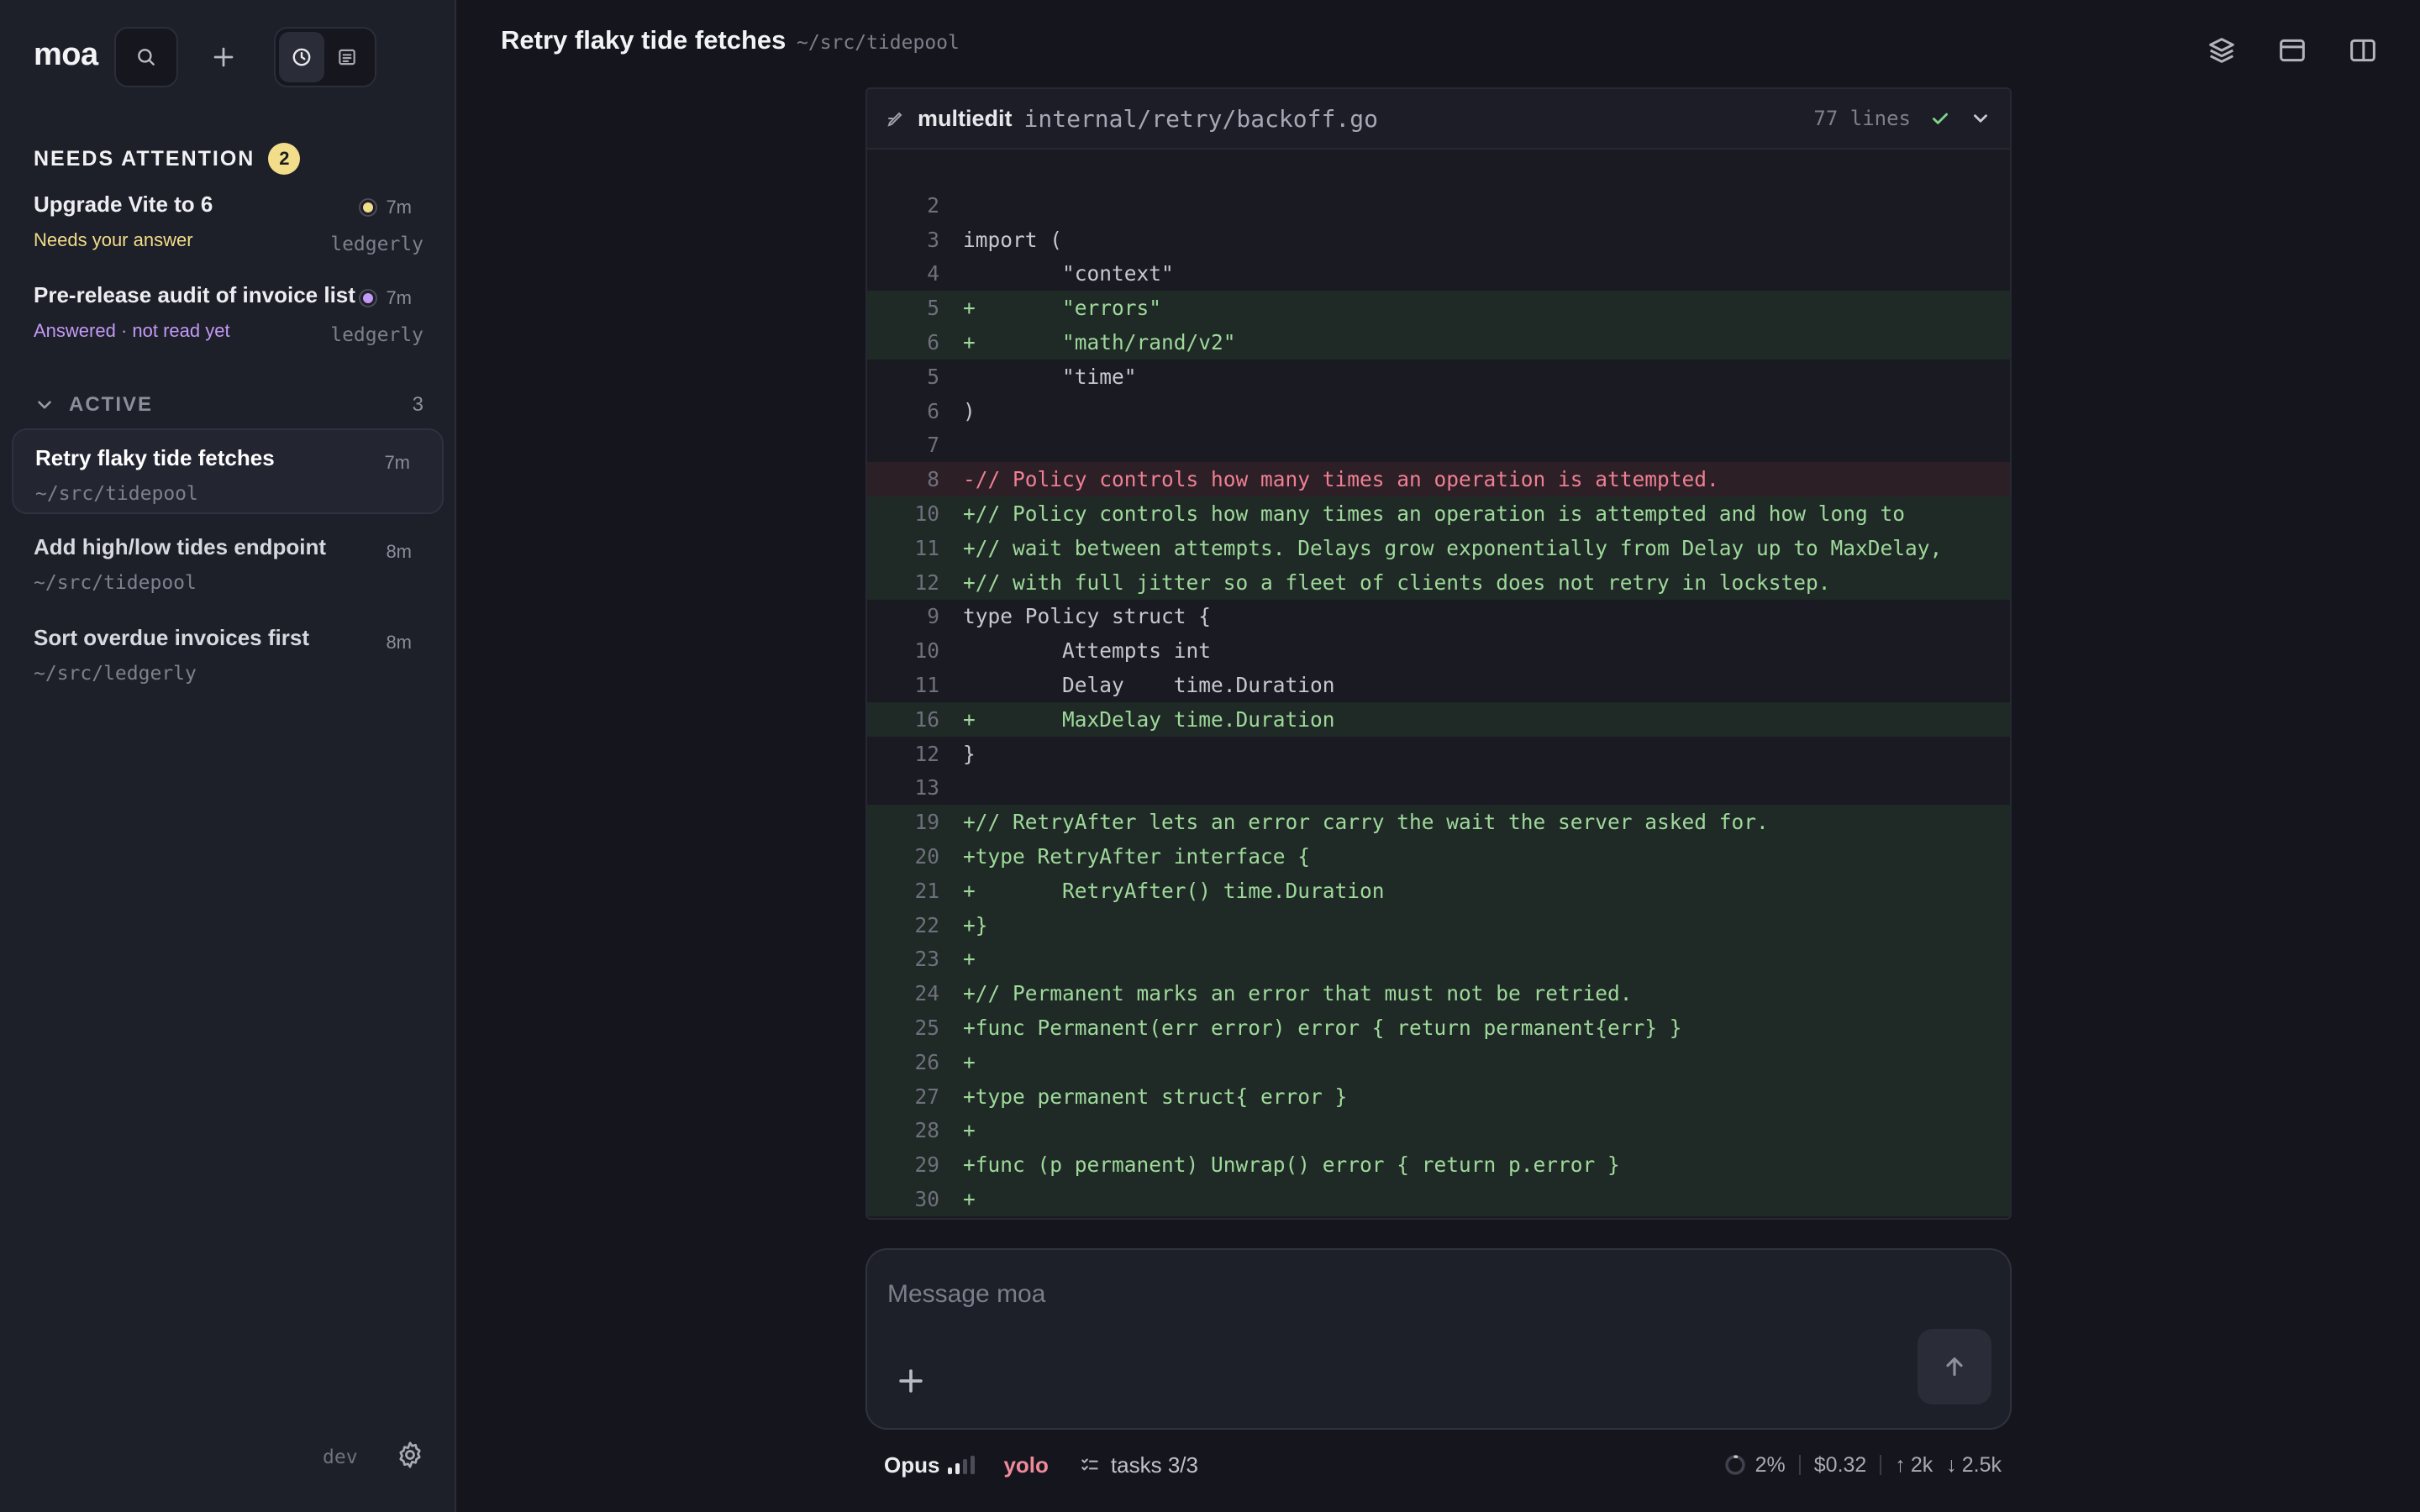  What do you see at coordinates (878, 43) in the screenshot?
I see `project-path: ~/src/tidepool` at bounding box center [878, 43].